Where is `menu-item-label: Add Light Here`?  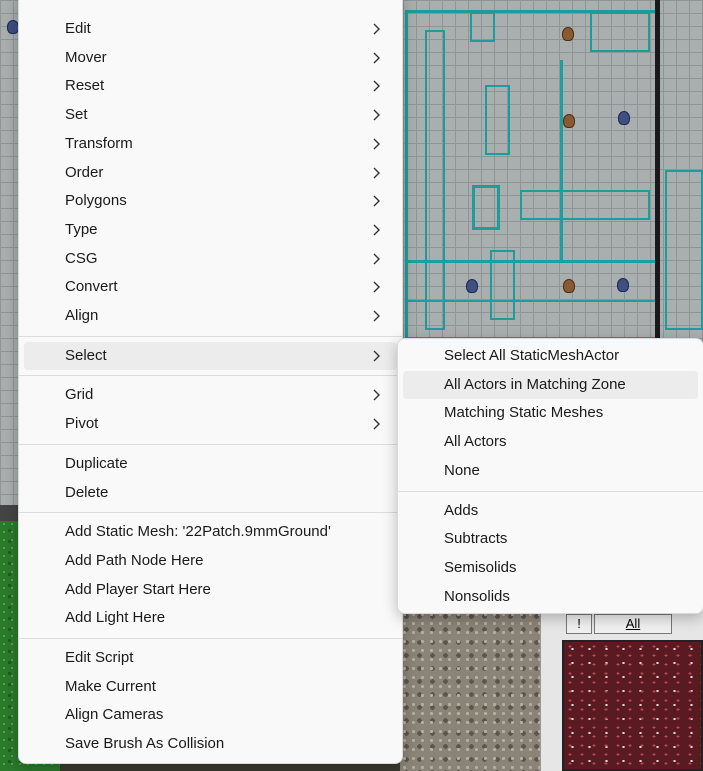
menu-item-label: Add Light Here is located at coordinates (115, 618).